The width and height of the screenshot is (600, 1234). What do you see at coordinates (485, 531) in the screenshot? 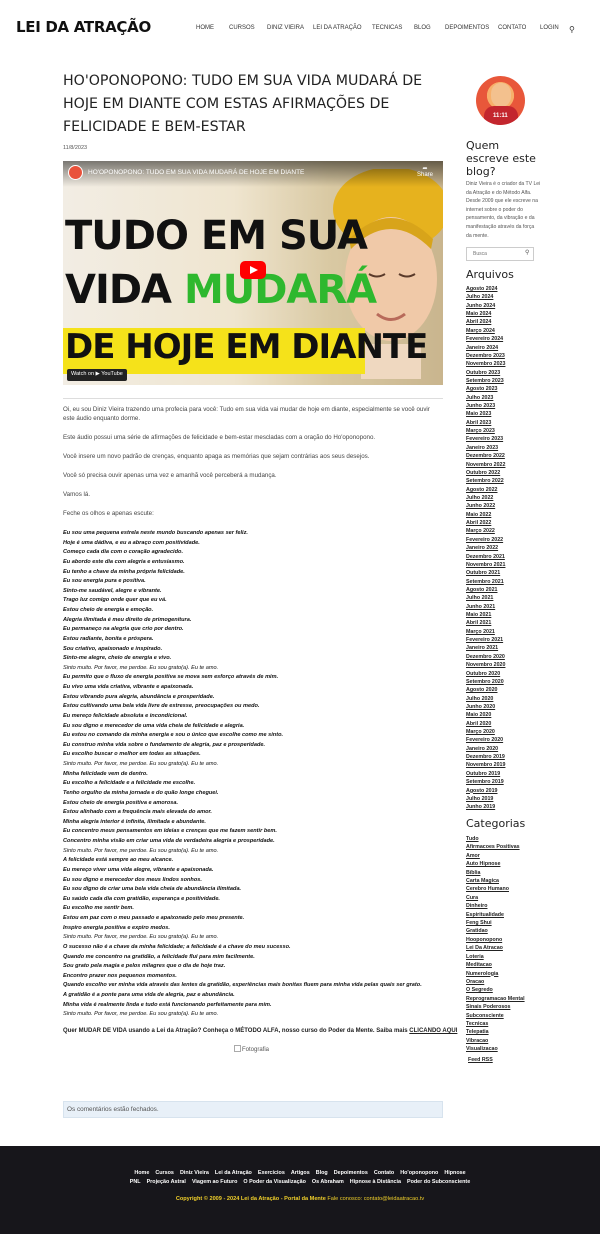
I see `archive-link: Março 2022` at bounding box center [485, 531].